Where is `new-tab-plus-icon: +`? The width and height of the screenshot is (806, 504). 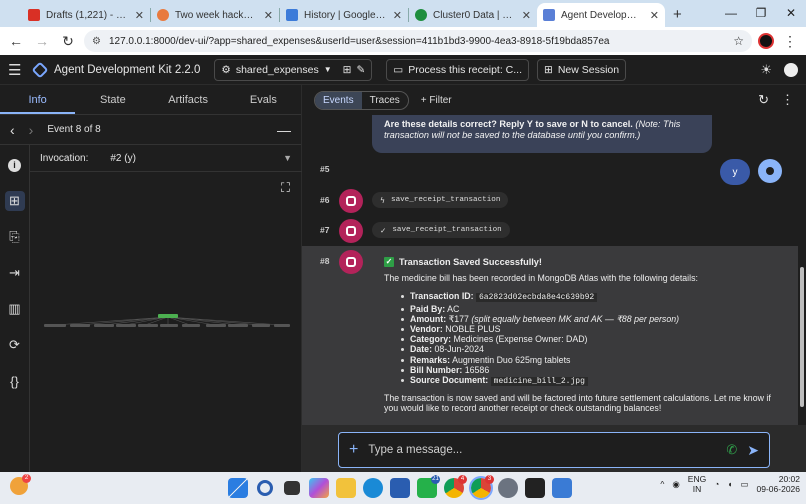 new-tab-plus-icon: + is located at coordinates (677, 14).